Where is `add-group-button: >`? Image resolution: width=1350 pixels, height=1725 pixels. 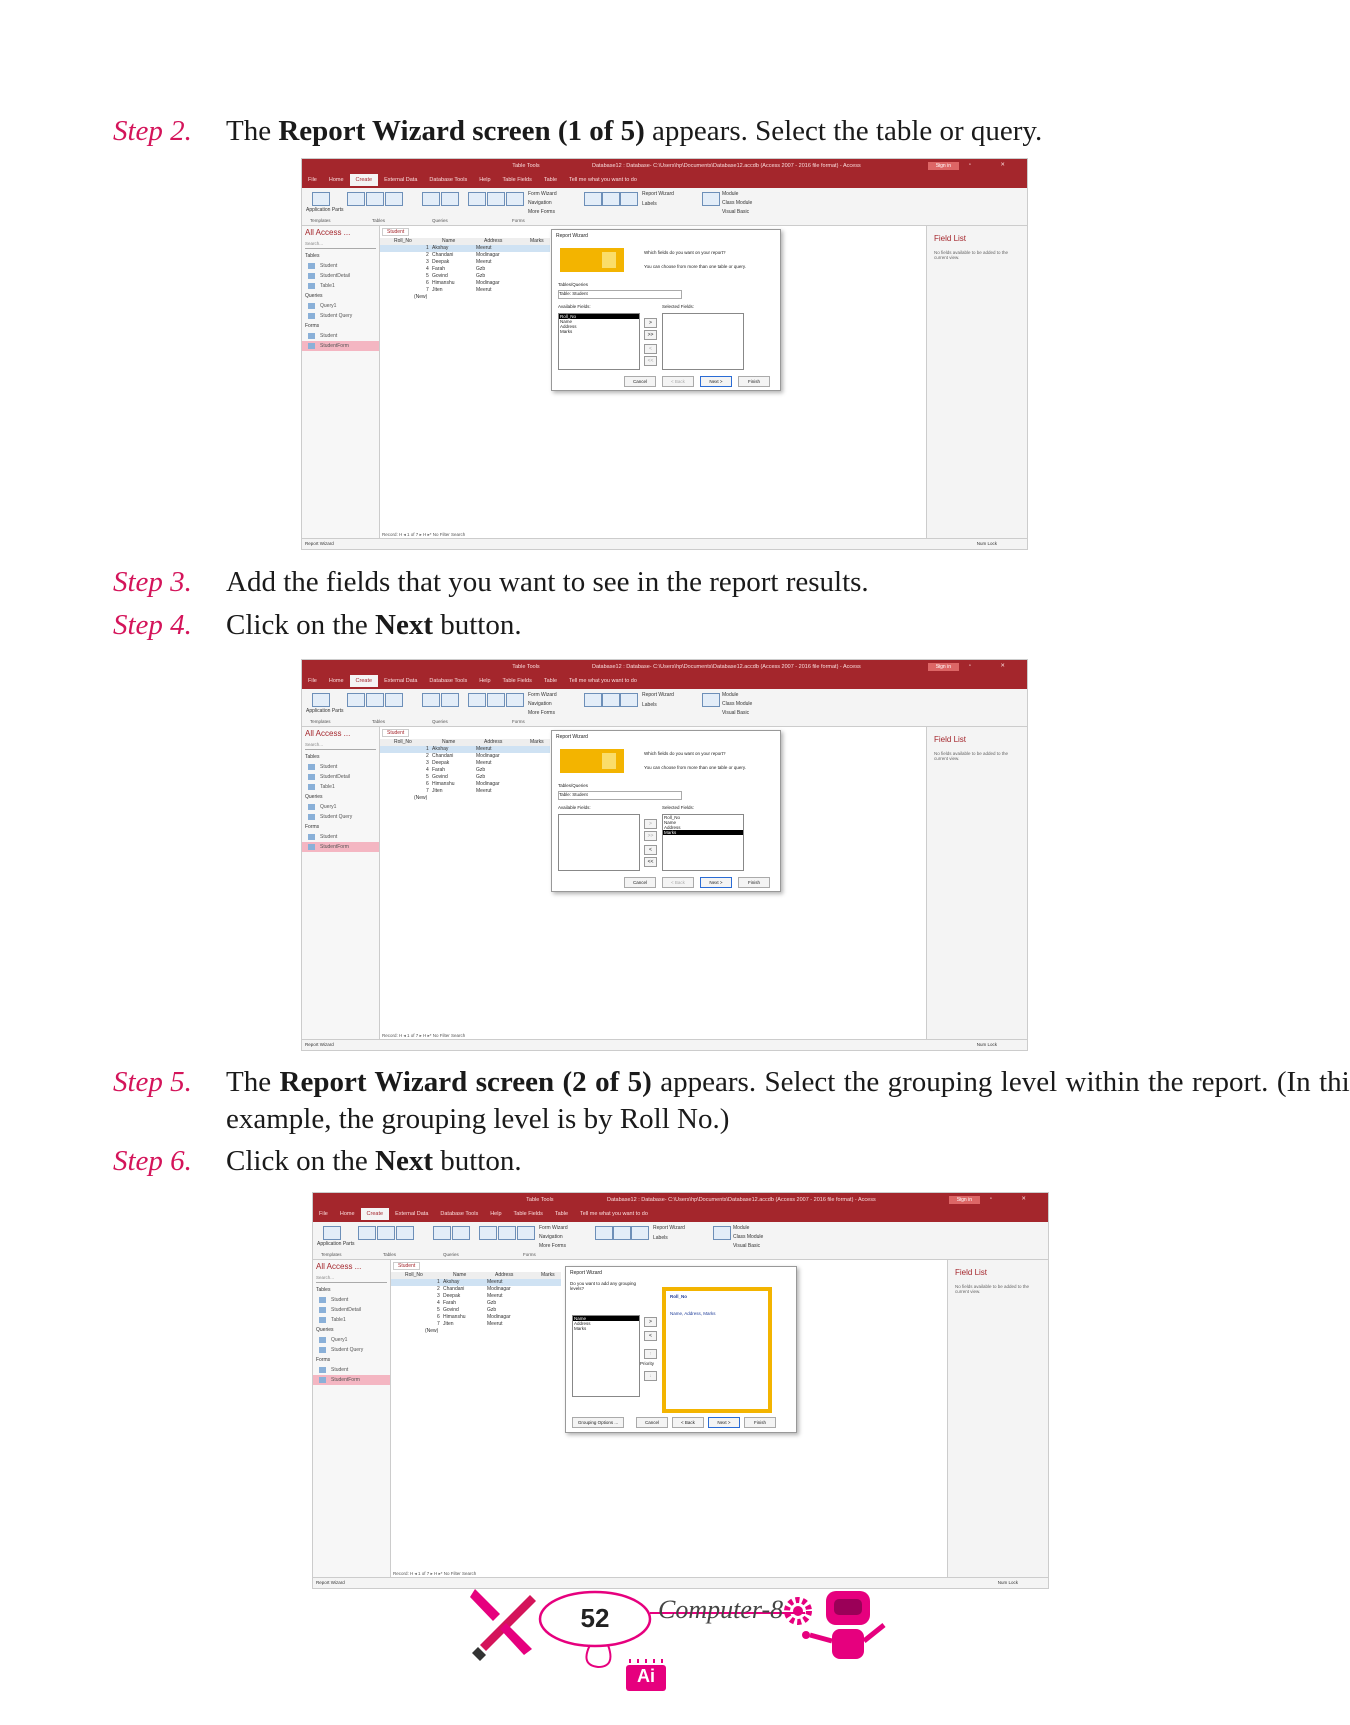
add-group-button: > is located at coordinates (650, 1322).